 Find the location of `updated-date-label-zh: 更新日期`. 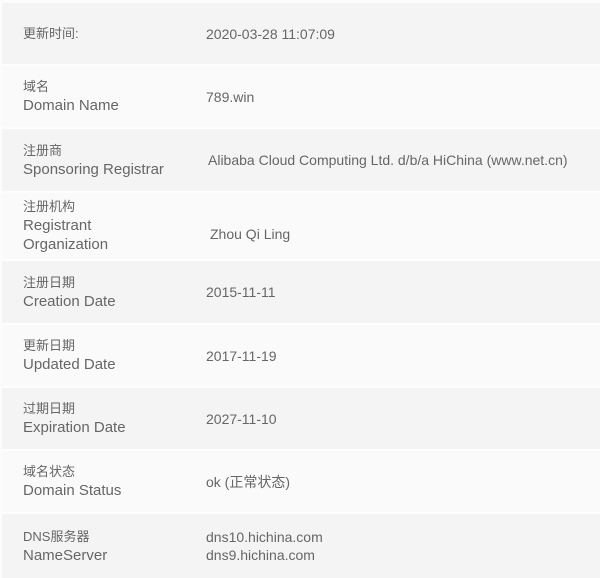

updated-date-label-zh: 更新日期 is located at coordinates (49, 345).